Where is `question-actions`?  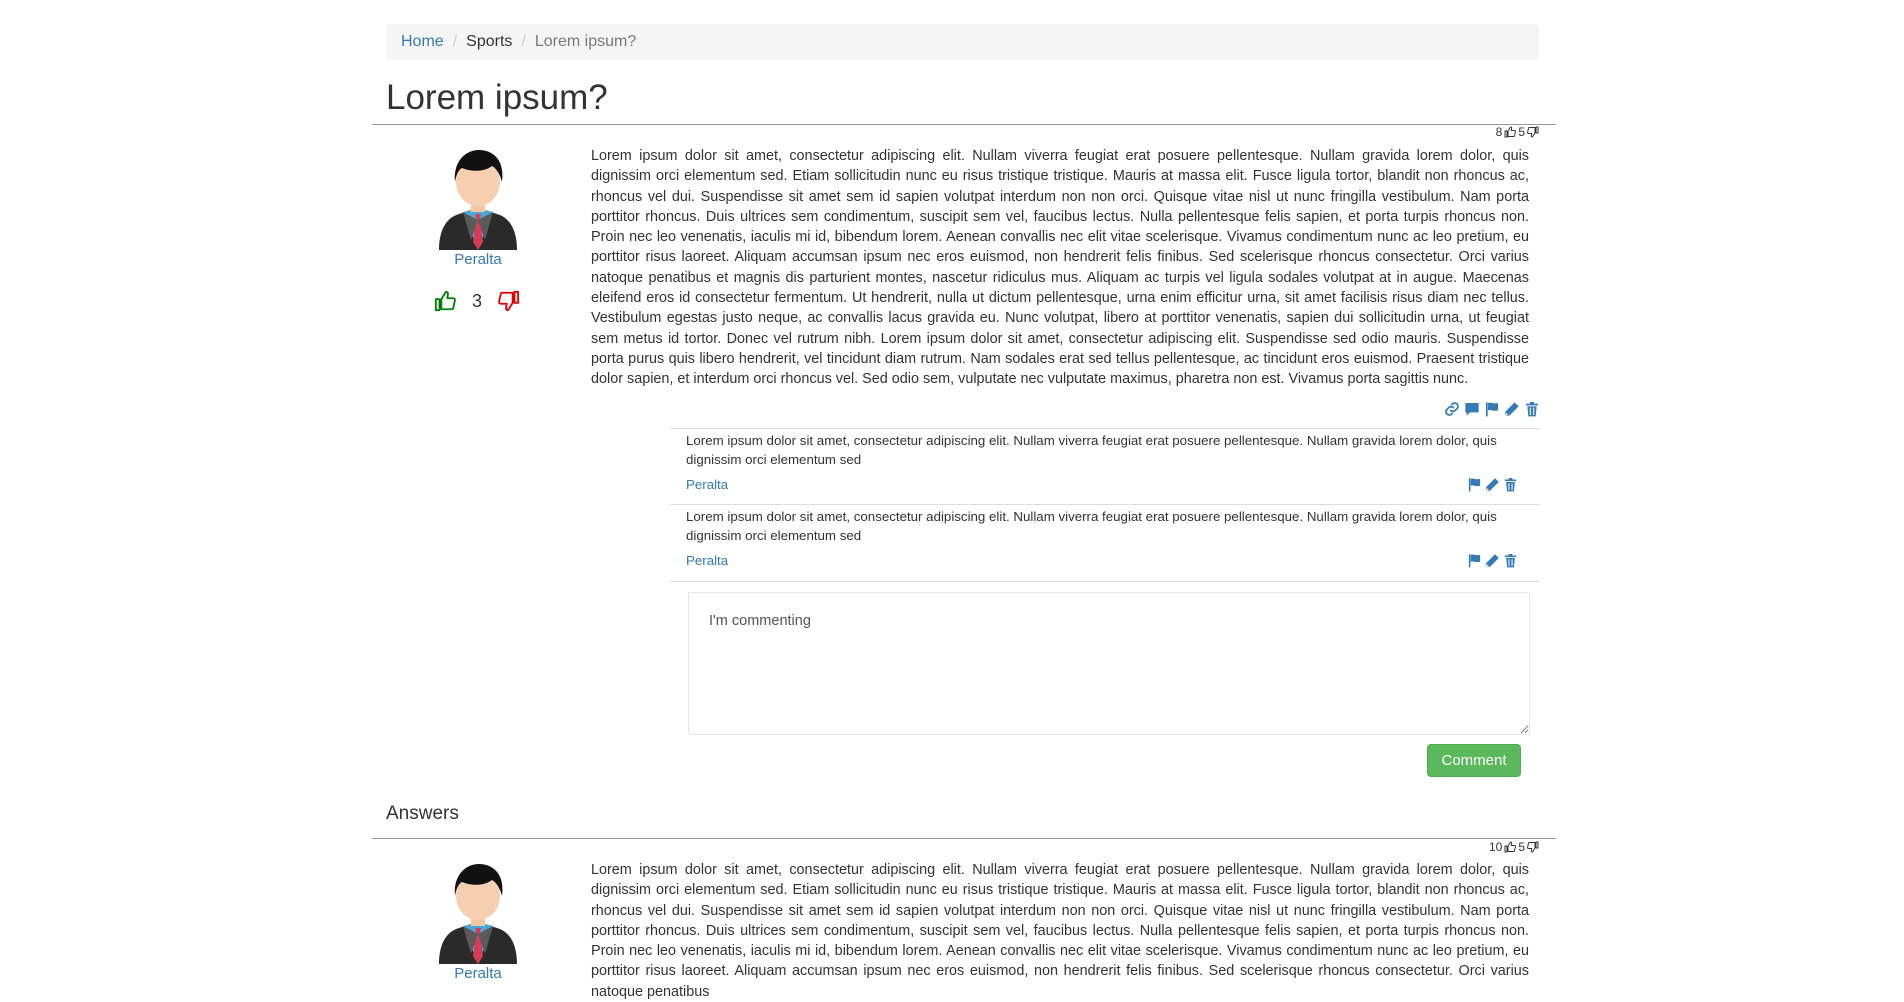
question-actions is located at coordinates (1492, 409).